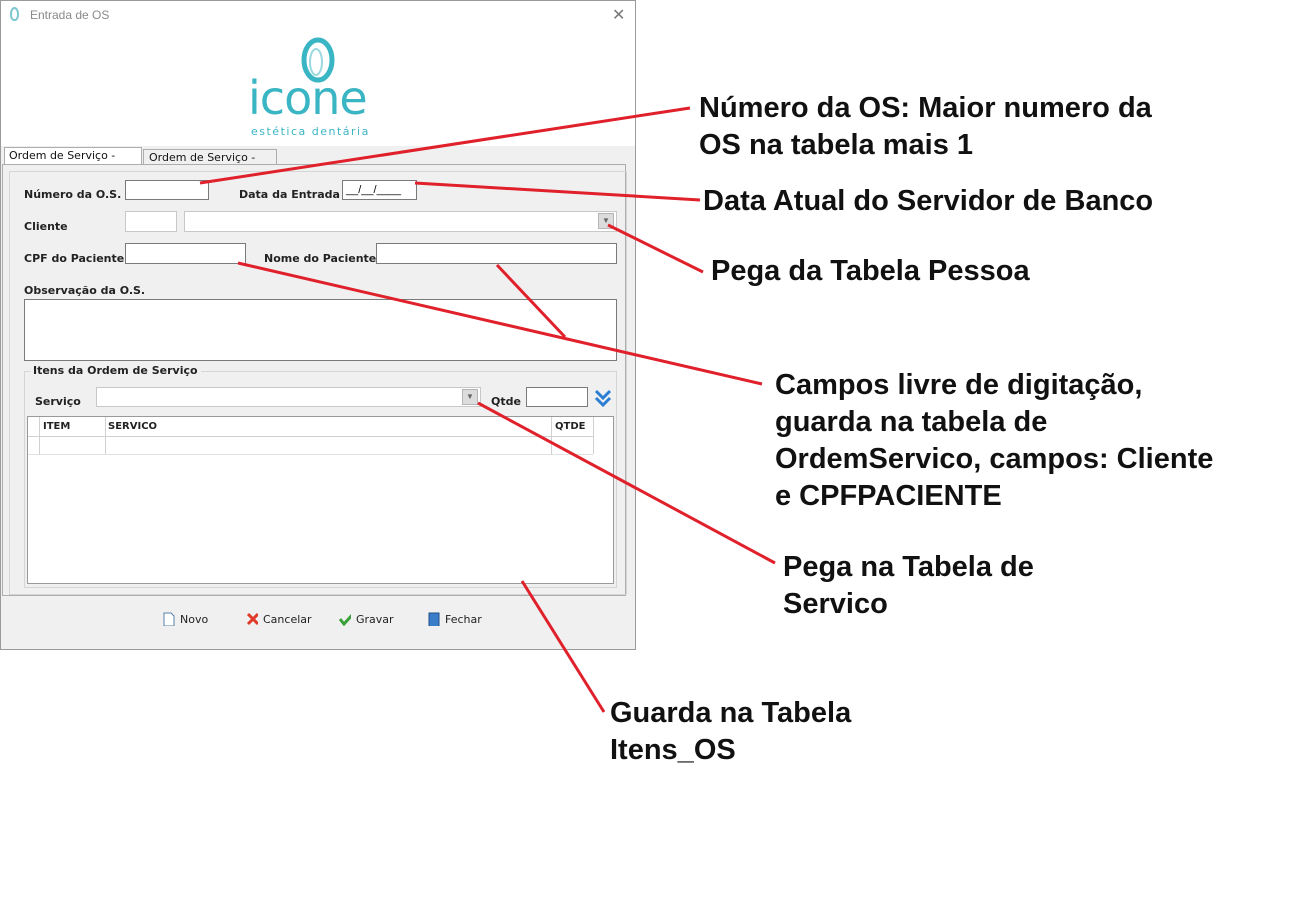 Image resolution: width=1304 pixels, height=916 pixels. I want to click on novo-label: Novo, so click(194, 619).